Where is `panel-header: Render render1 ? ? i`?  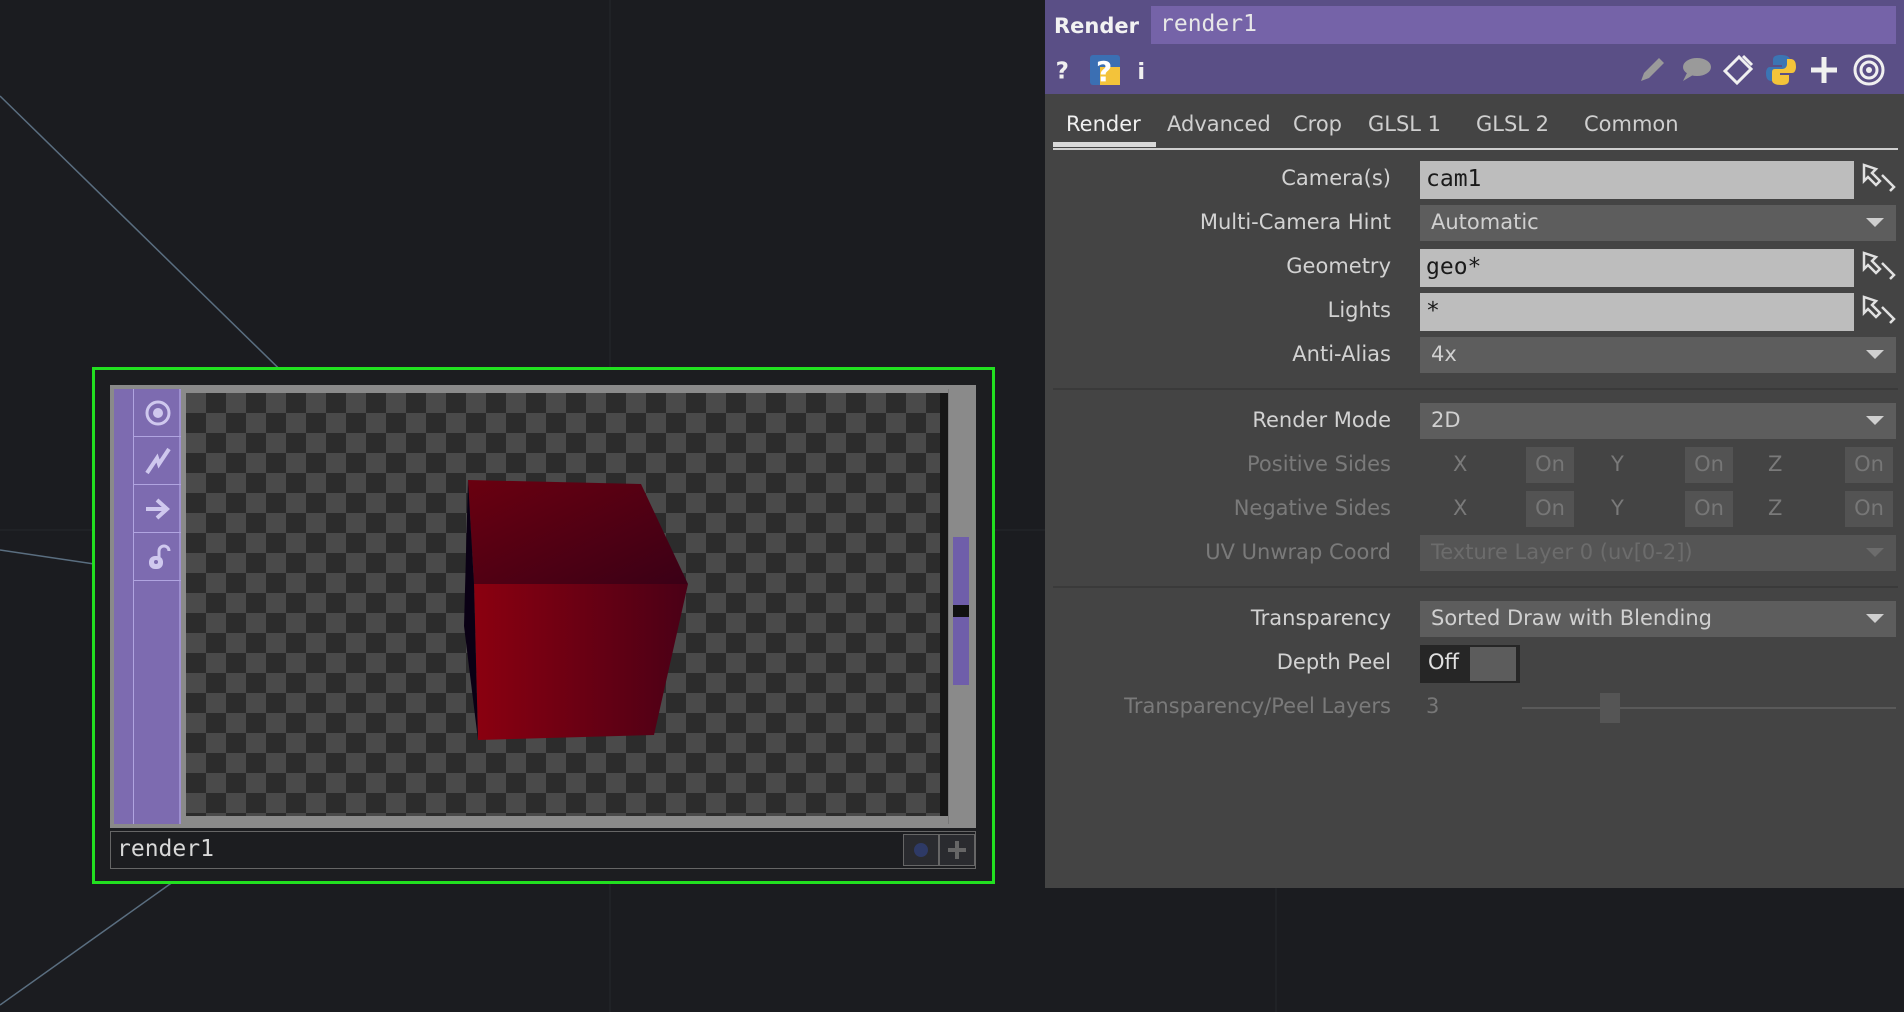
panel-header: Render render1 ? ? i is located at coordinates (1474, 47).